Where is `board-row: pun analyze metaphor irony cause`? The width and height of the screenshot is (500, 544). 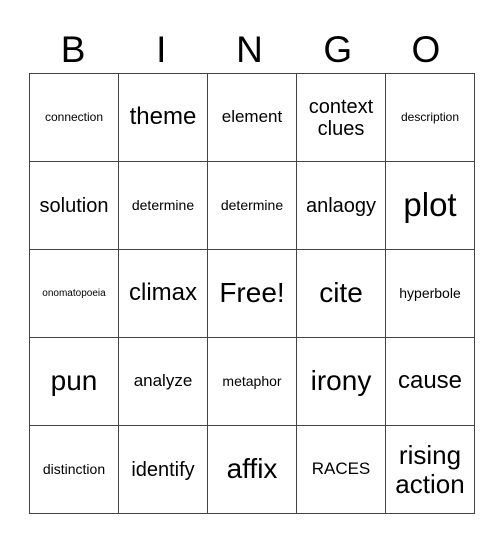 board-row: pun analyze metaphor irony cause is located at coordinates (252, 381).